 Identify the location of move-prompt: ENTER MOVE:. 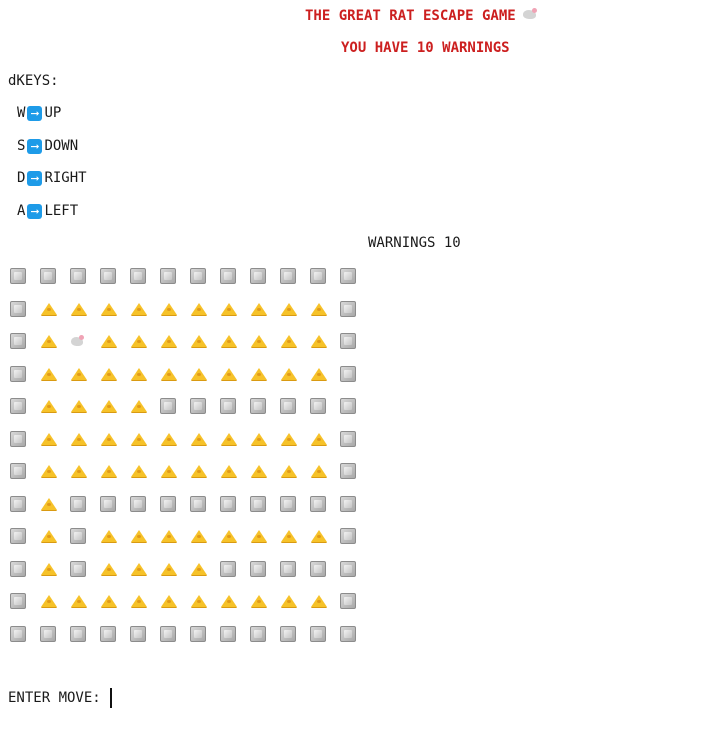
(60, 698).